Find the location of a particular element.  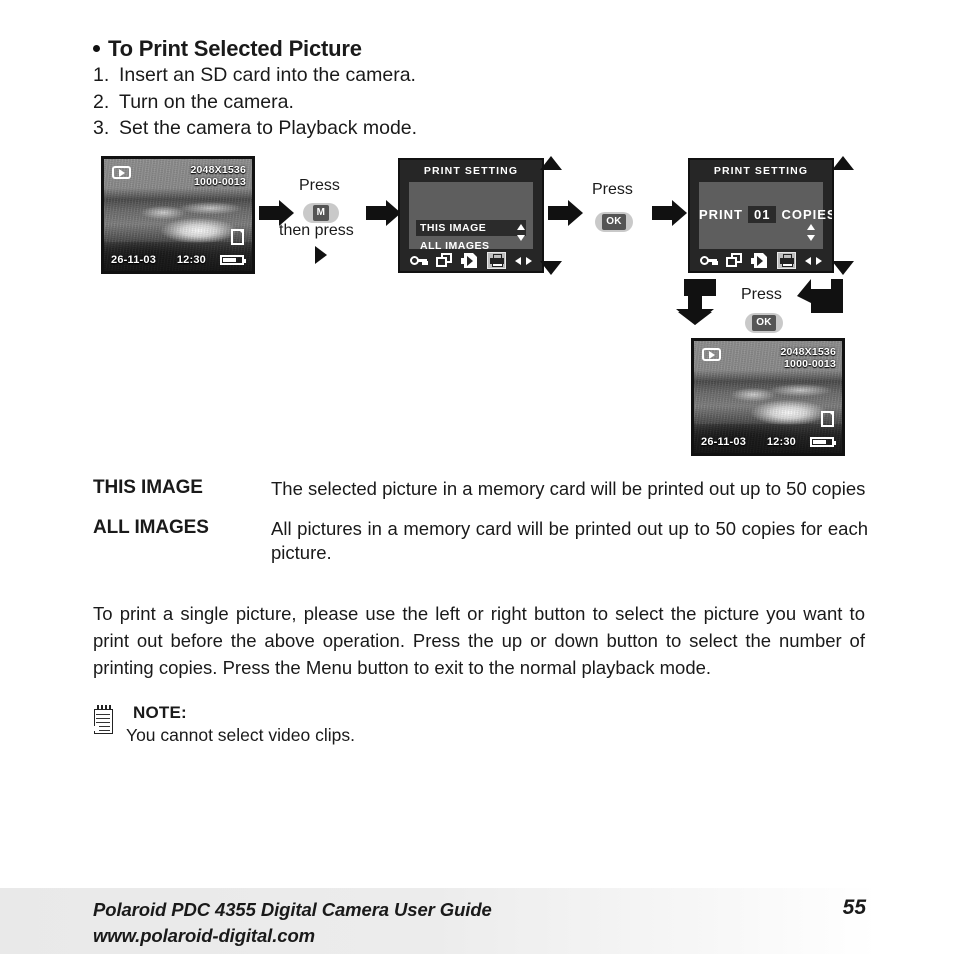

right-triangle-icon is located at coordinates (321, 255).